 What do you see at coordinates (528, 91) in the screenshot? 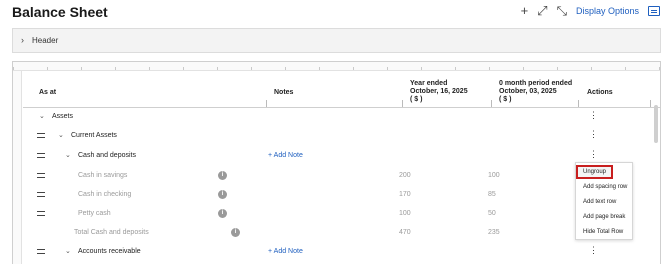
I see `header-line: October, 03, 2025` at bounding box center [528, 91].